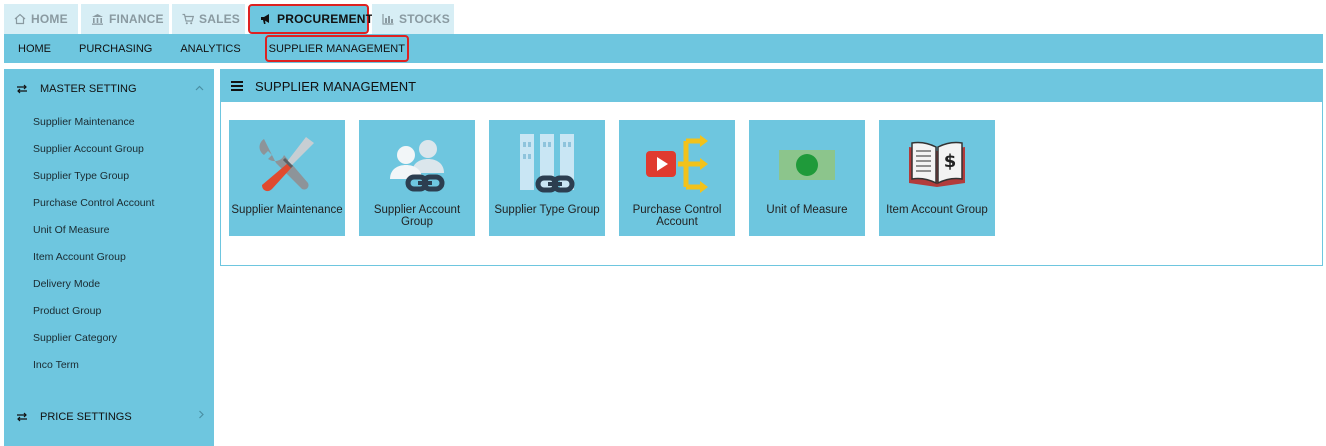  Describe the element at coordinates (109, 337) in the screenshot. I see `sidebar-item-supplier-category: Supplier Category` at that location.